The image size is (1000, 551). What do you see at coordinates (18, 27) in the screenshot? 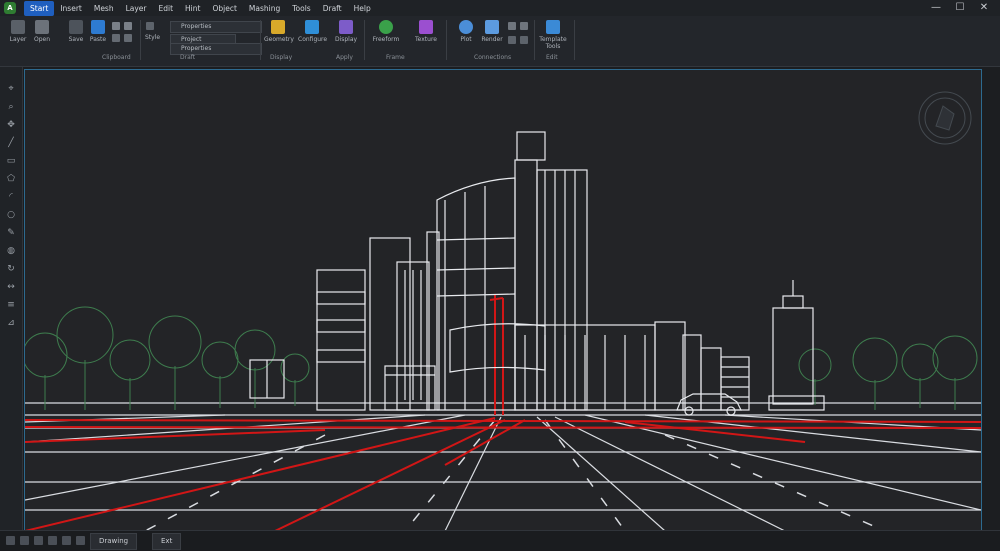
I see `new-file-icon` at bounding box center [18, 27].